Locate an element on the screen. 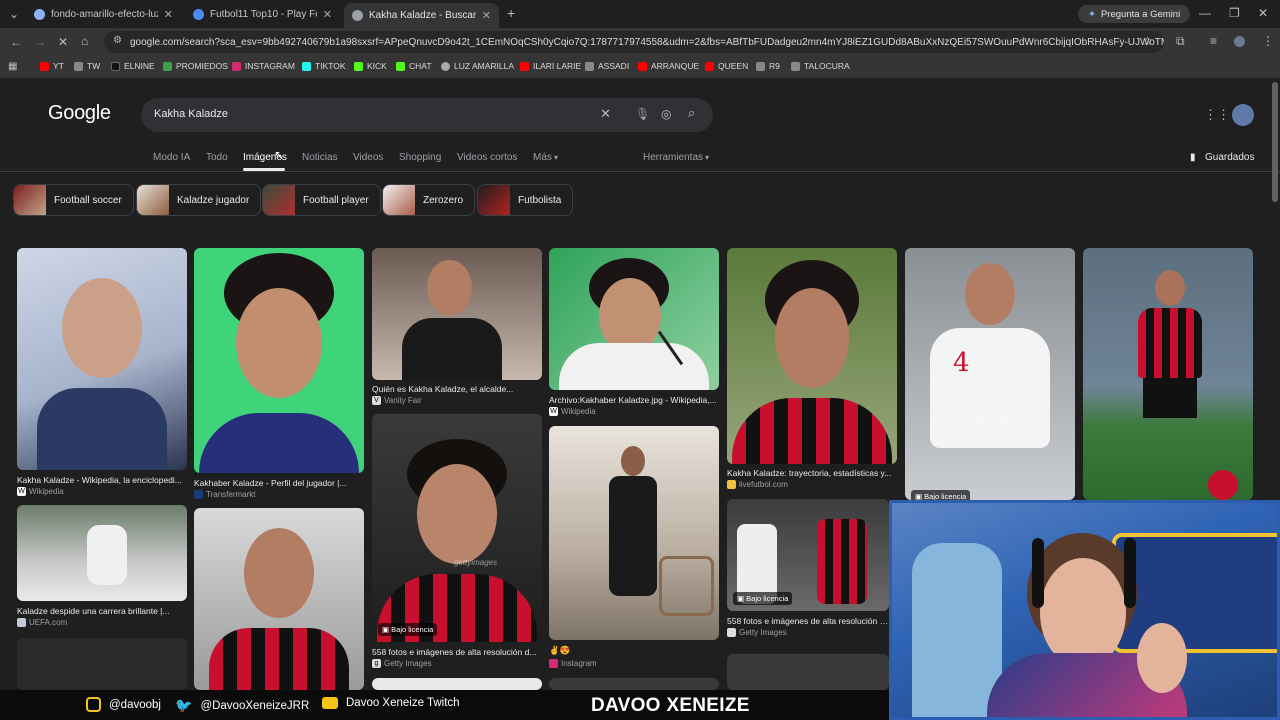 The height and width of the screenshot is (720, 1280). search-input: Kakha Kaladze is located at coordinates (191, 114).